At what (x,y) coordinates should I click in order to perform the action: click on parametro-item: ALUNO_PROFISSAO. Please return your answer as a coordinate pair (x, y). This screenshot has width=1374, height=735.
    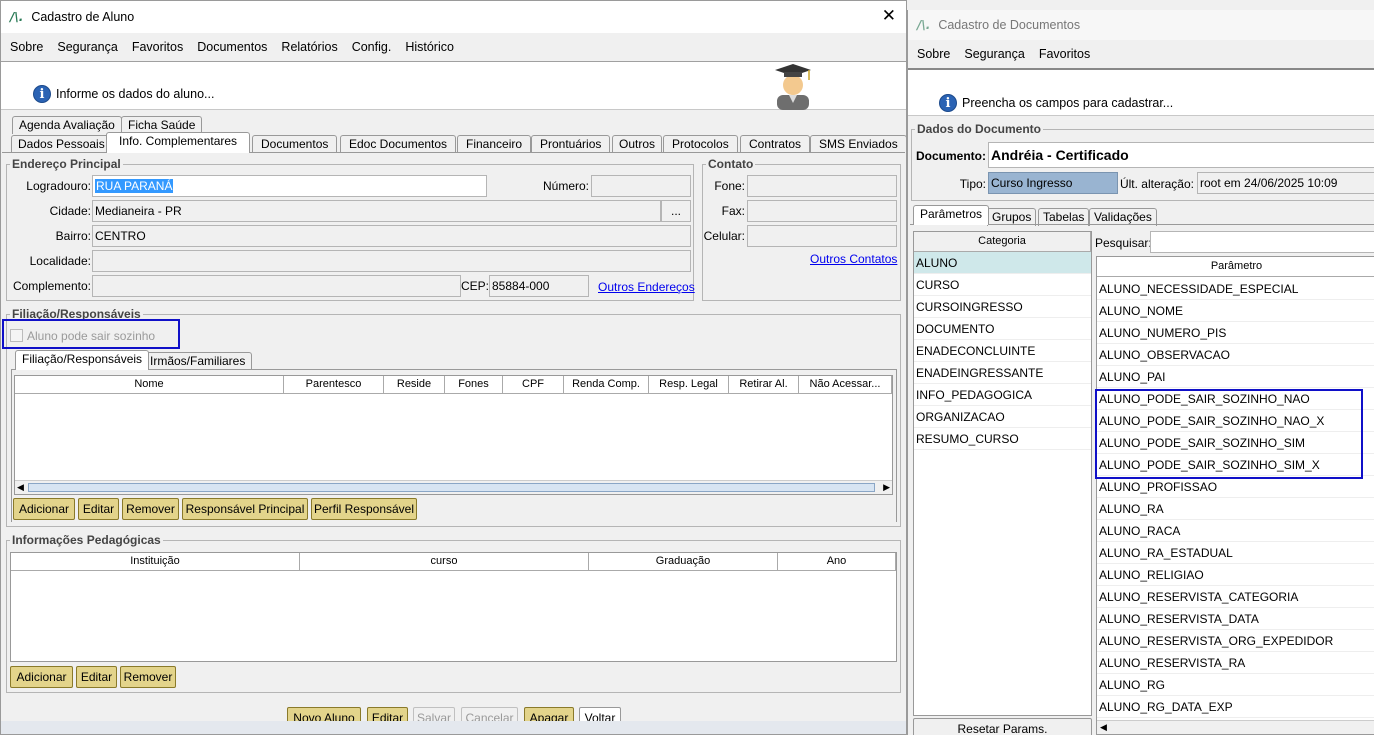
    Looking at the image, I should click on (1235, 487).